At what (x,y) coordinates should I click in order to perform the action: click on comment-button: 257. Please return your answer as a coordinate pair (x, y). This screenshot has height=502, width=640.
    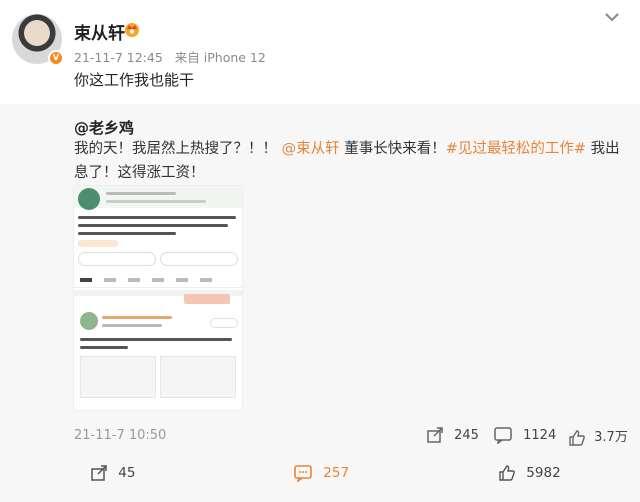
    Looking at the image, I should click on (321, 473).